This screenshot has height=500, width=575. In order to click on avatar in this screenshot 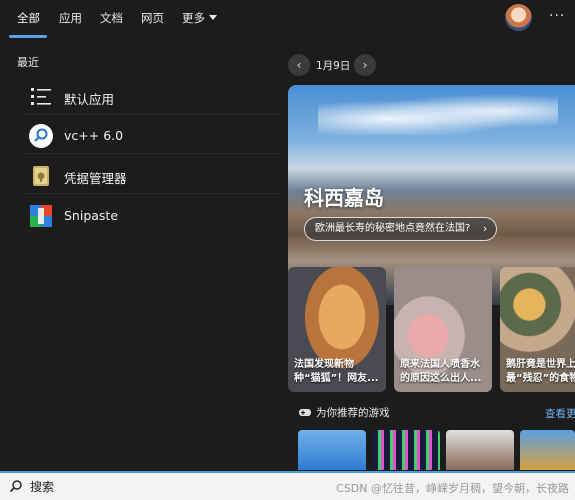, I will do `click(518, 17)`.